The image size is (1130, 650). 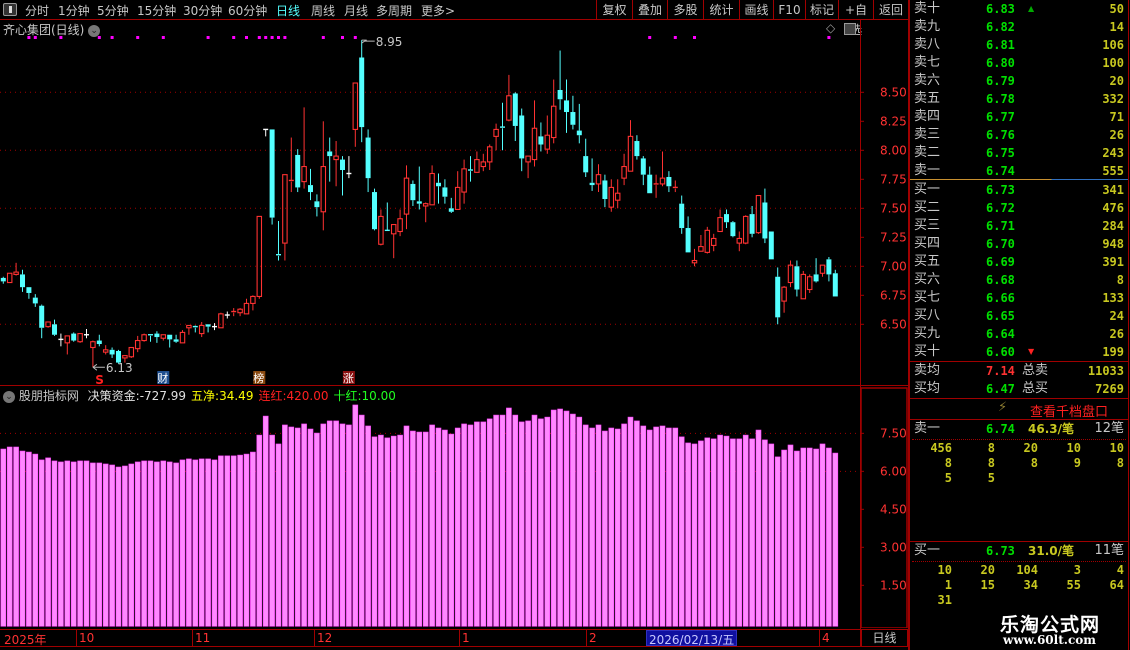 I want to click on indicator-field-label: 五净:, so click(x=205, y=396).